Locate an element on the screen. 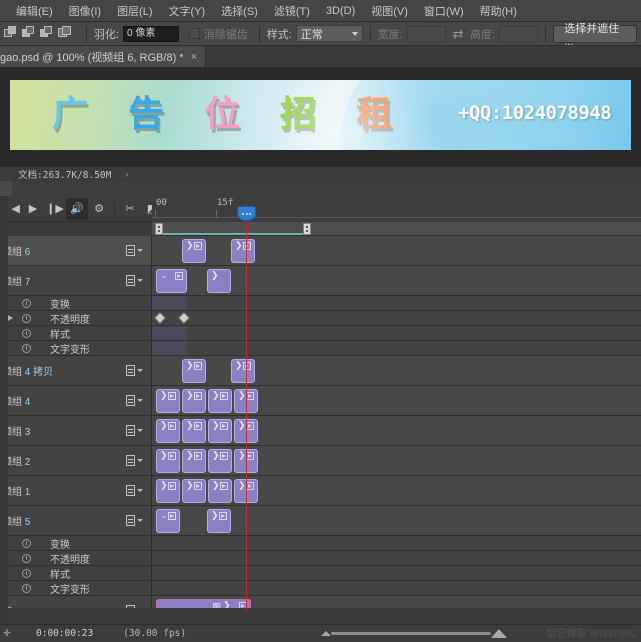  track-header: 视频组 7 is located at coordinates (76, 280).